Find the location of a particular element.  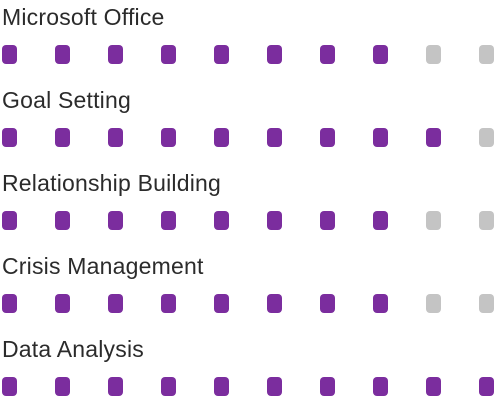

skill-name: Data Analysis is located at coordinates (73, 349).